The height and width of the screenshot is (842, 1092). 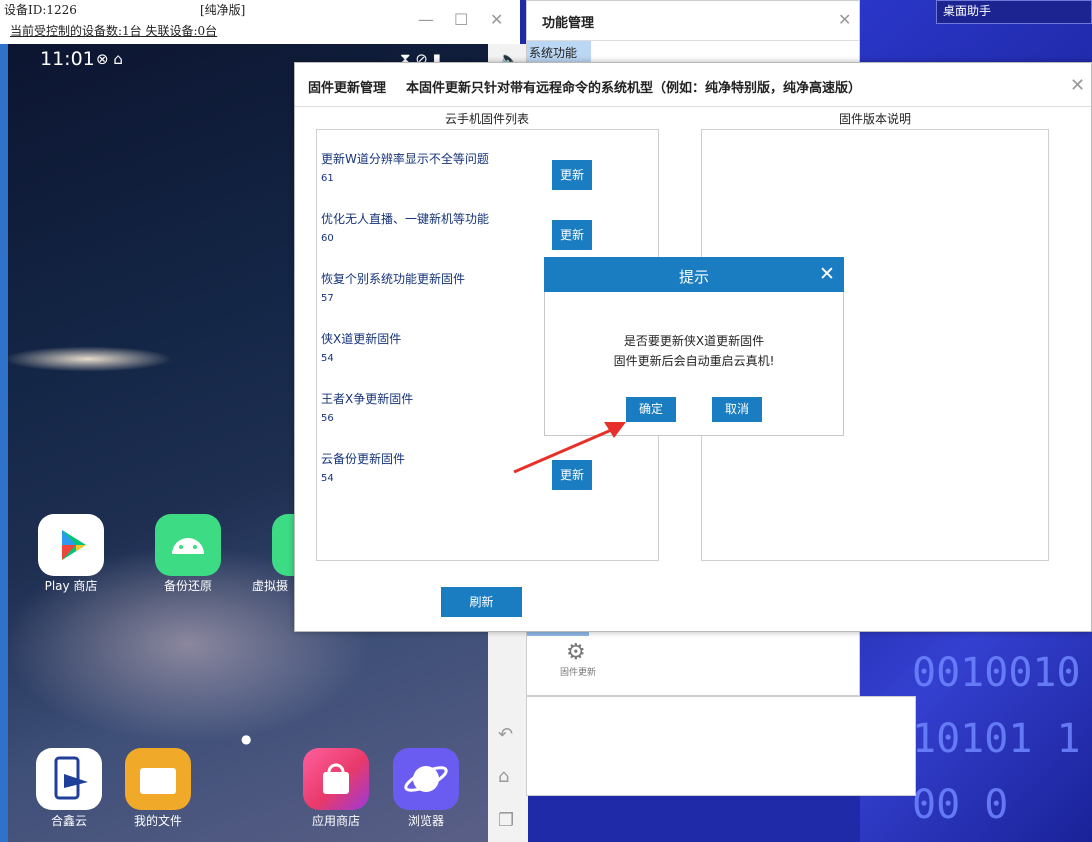 What do you see at coordinates (71, 586) in the screenshot?
I see `app-label: Play 商店` at bounding box center [71, 586].